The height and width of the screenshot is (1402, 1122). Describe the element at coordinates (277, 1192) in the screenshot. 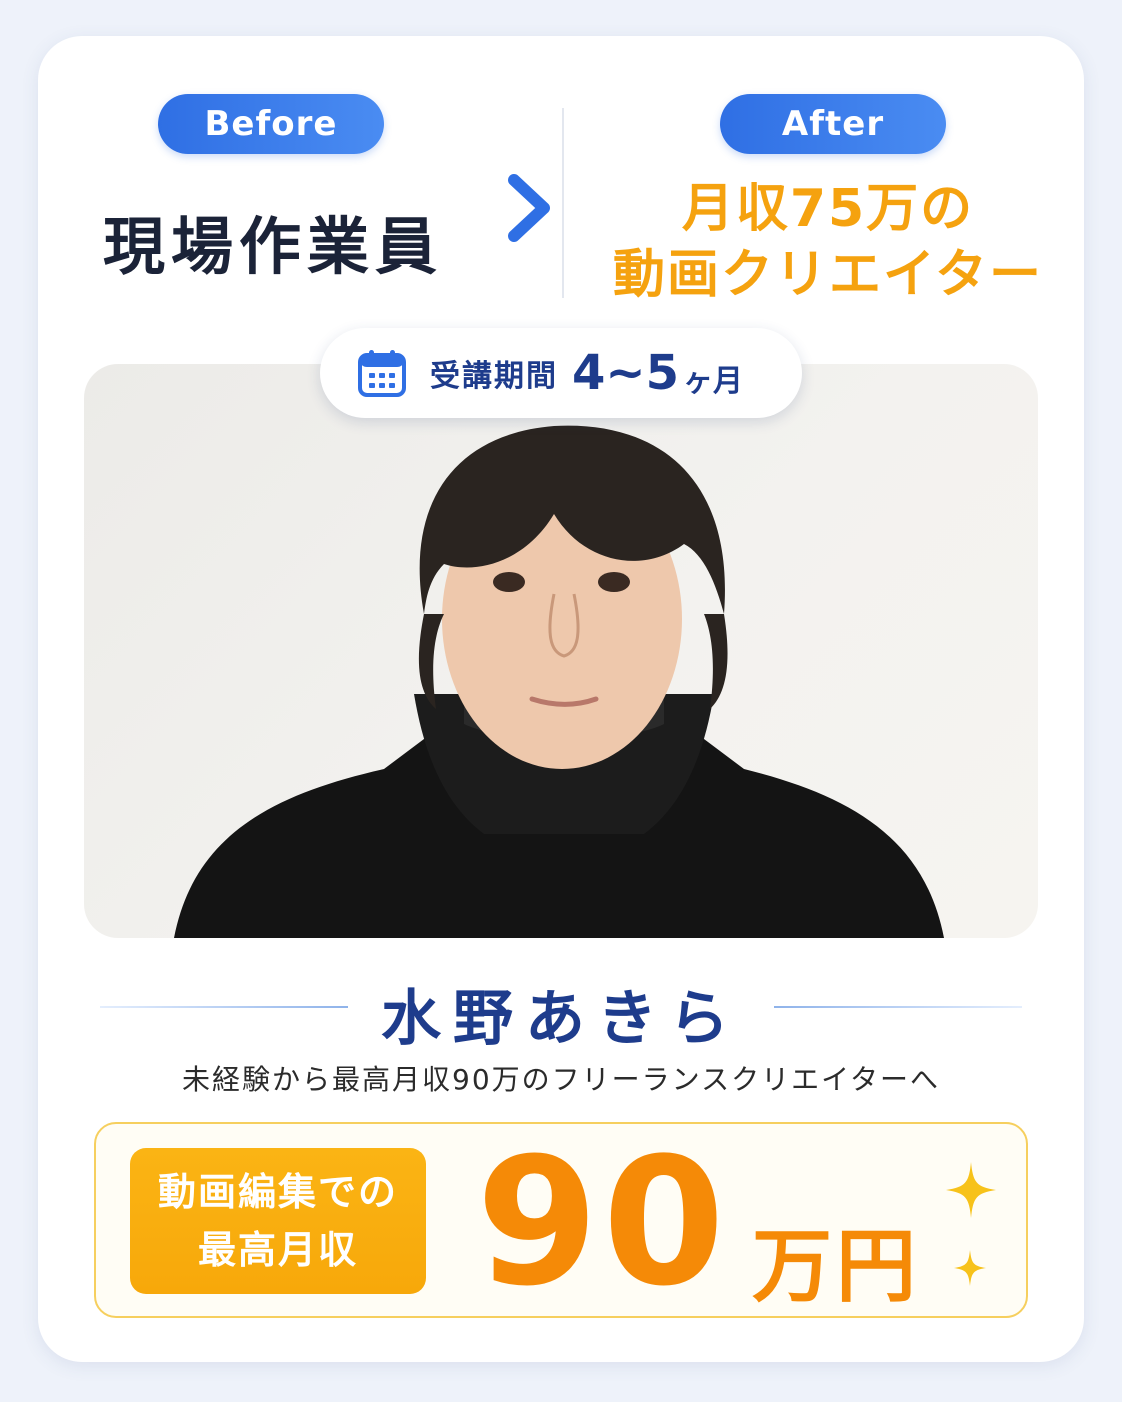

I see `income-label-line-1: 動画編集での` at that location.